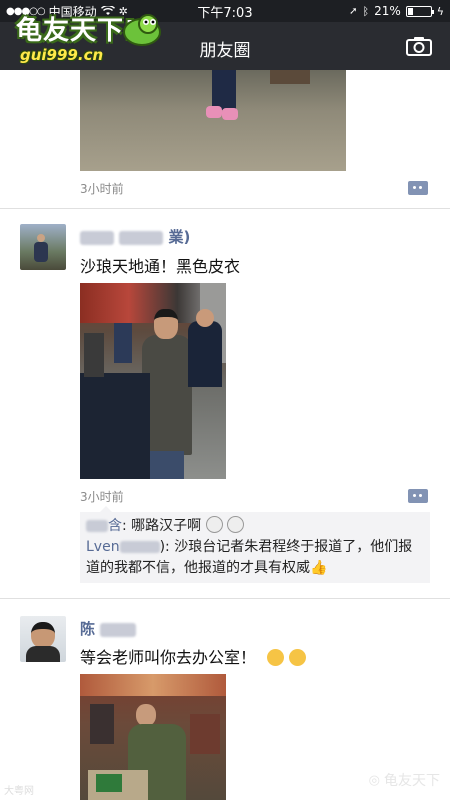 Image resolution: width=450 pixels, height=800 pixels. What do you see at coordinates (404, 781) in the screenshot?
I see `watermark-brand: ◎ 龟友天下` at bounding box center [404, 781].